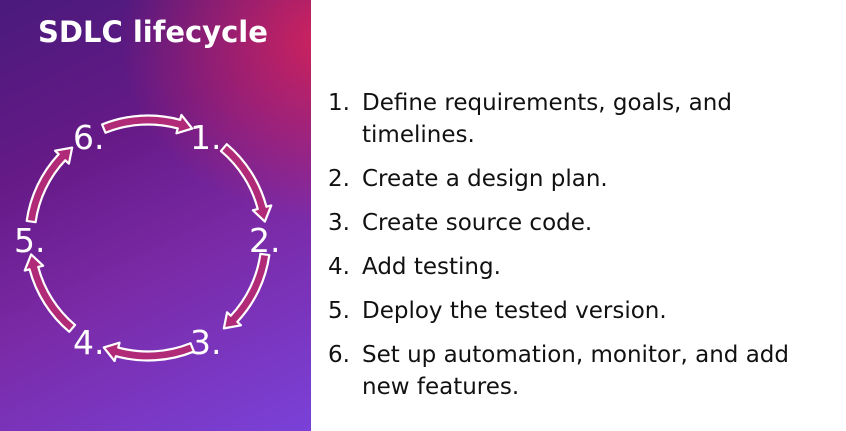  Describe the element at coordinates (578, 267) in the screenshot. I see `step-item: 4. Add testing.` at that location.